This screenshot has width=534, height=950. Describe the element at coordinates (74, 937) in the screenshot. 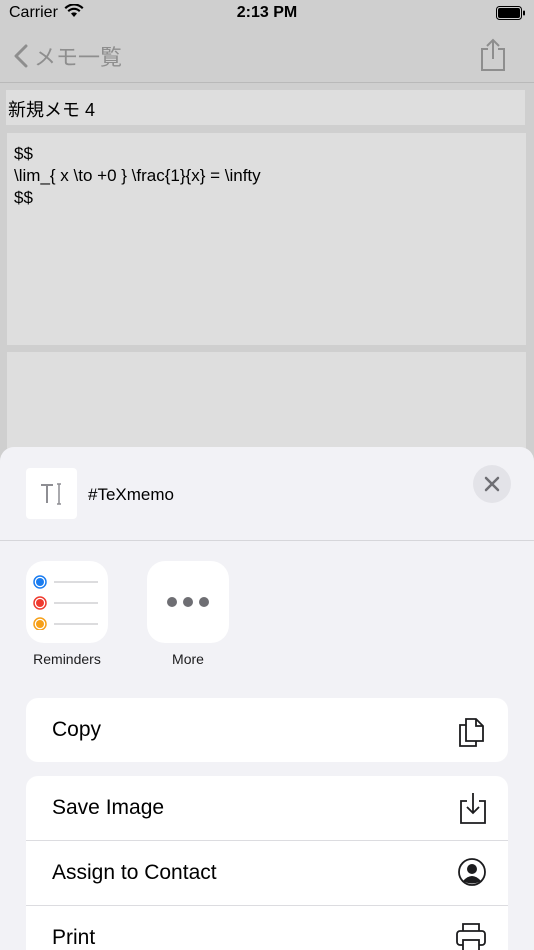

I see `action-label: Print` at that location.